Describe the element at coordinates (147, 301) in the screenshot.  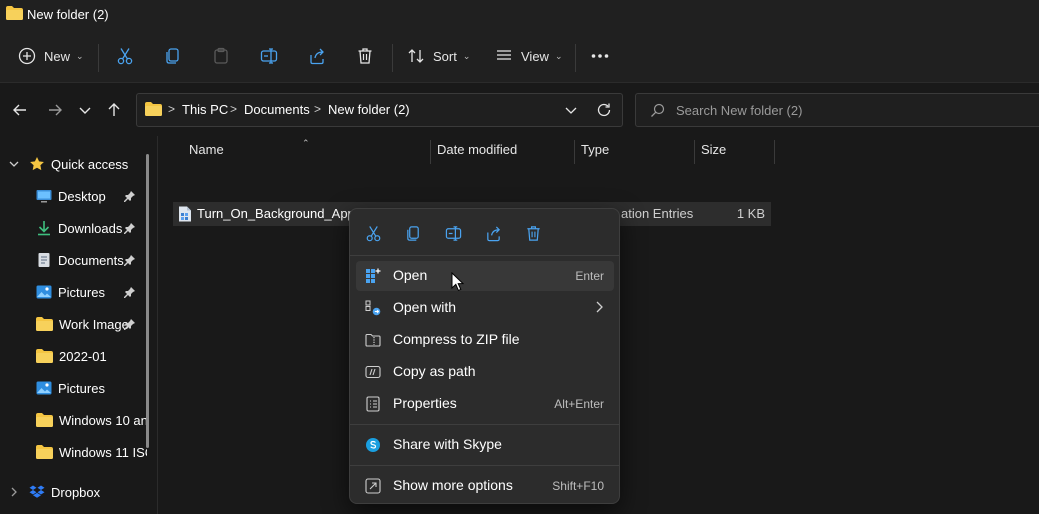
I see `sidebar-scrollbar` at that location.